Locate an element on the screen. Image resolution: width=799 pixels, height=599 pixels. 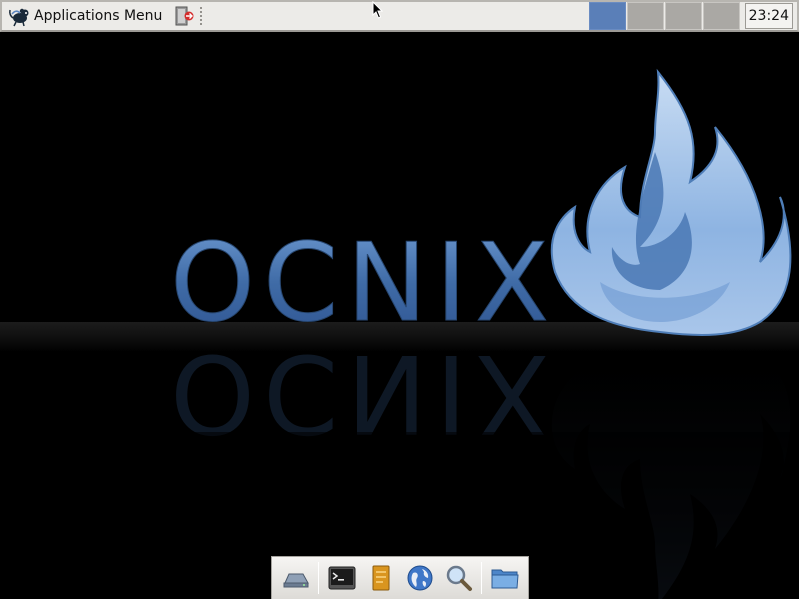
text-editor-icon is located at coordinates (380, 578).